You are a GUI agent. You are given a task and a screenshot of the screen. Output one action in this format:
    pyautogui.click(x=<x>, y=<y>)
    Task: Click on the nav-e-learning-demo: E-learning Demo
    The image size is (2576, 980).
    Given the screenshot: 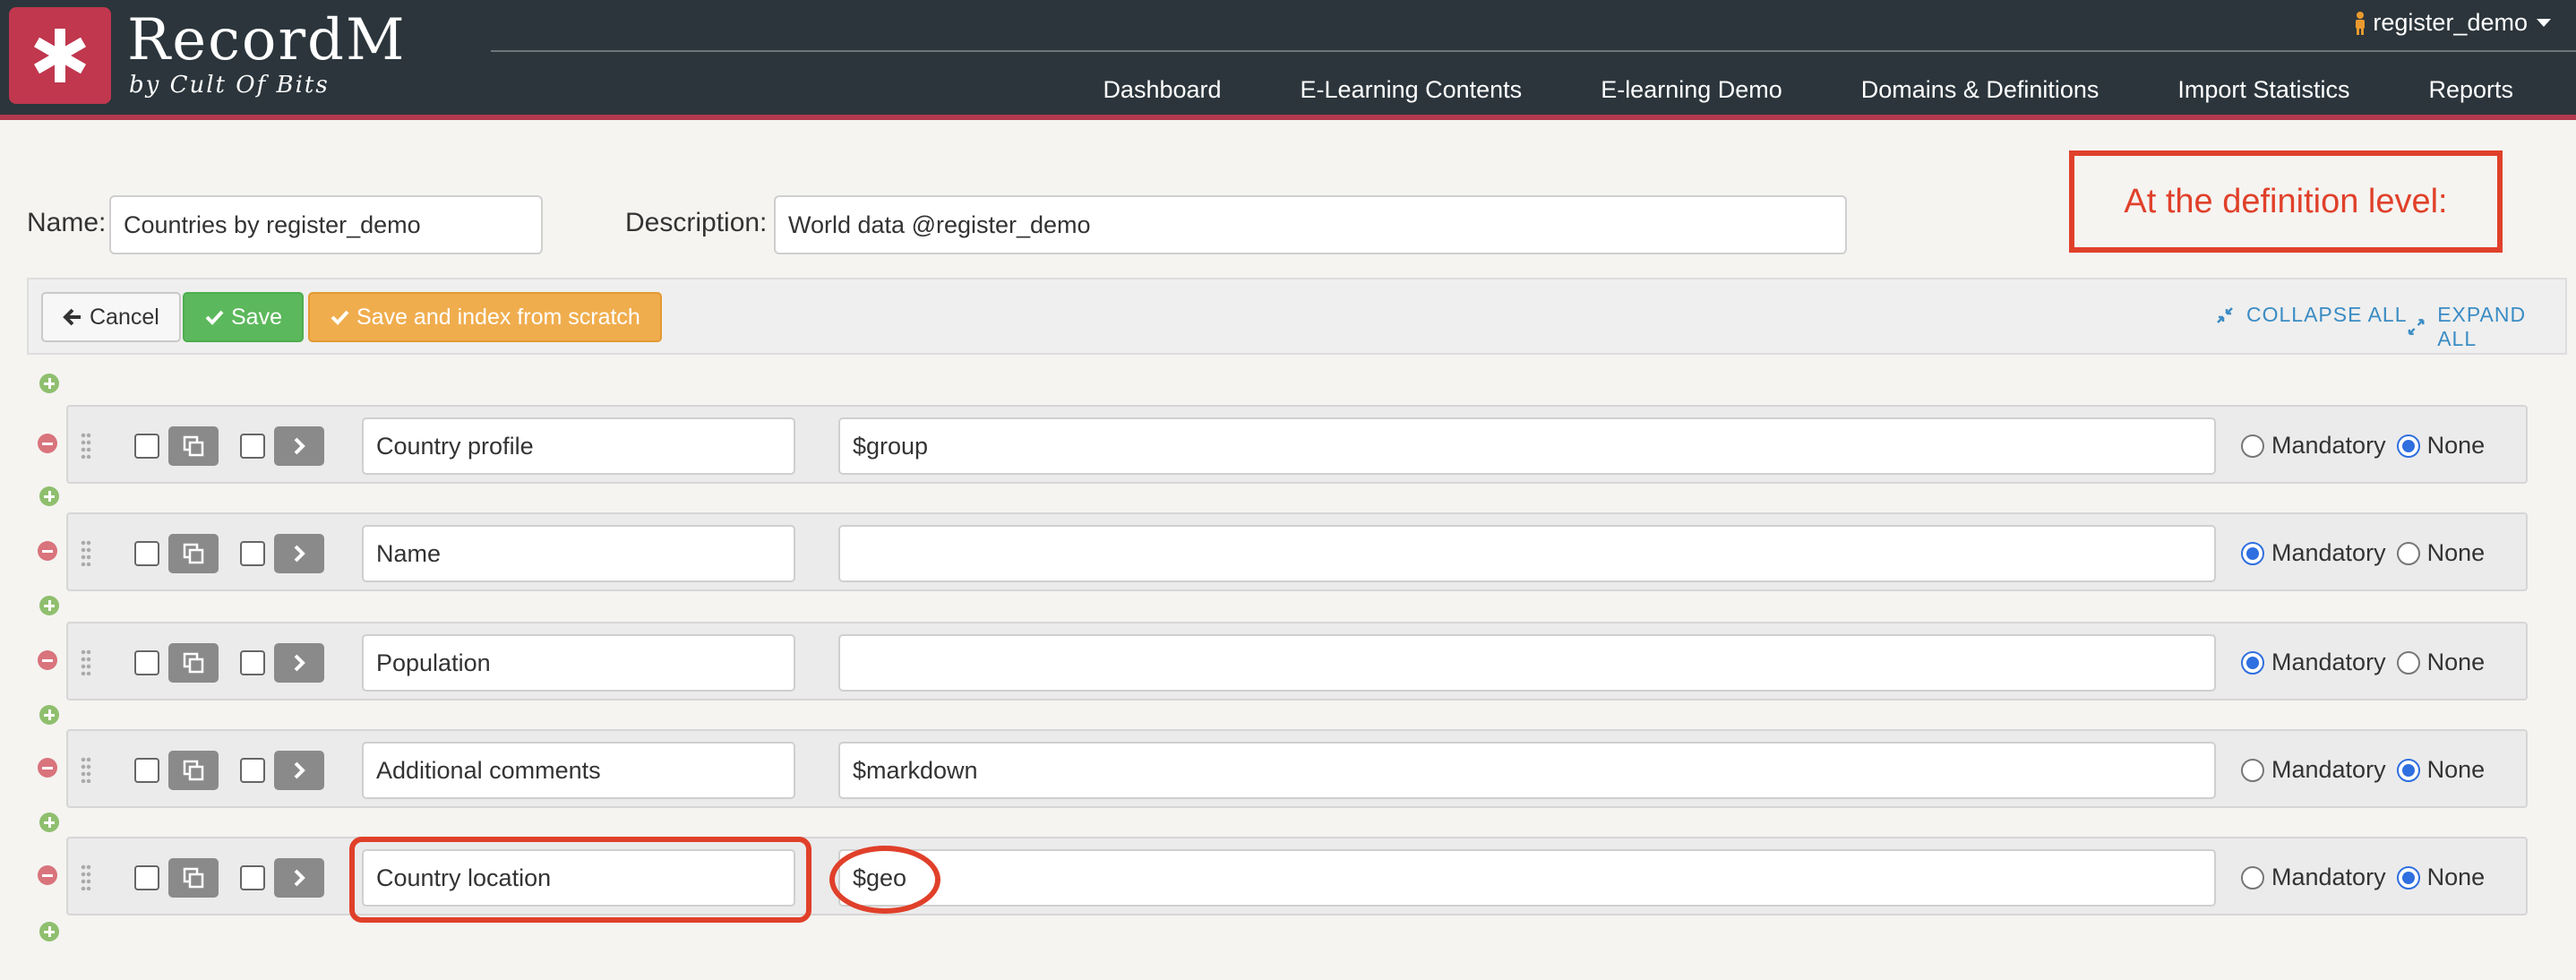 What is the action you would take?
    pyautogui.click(x=1691, y=90)
    